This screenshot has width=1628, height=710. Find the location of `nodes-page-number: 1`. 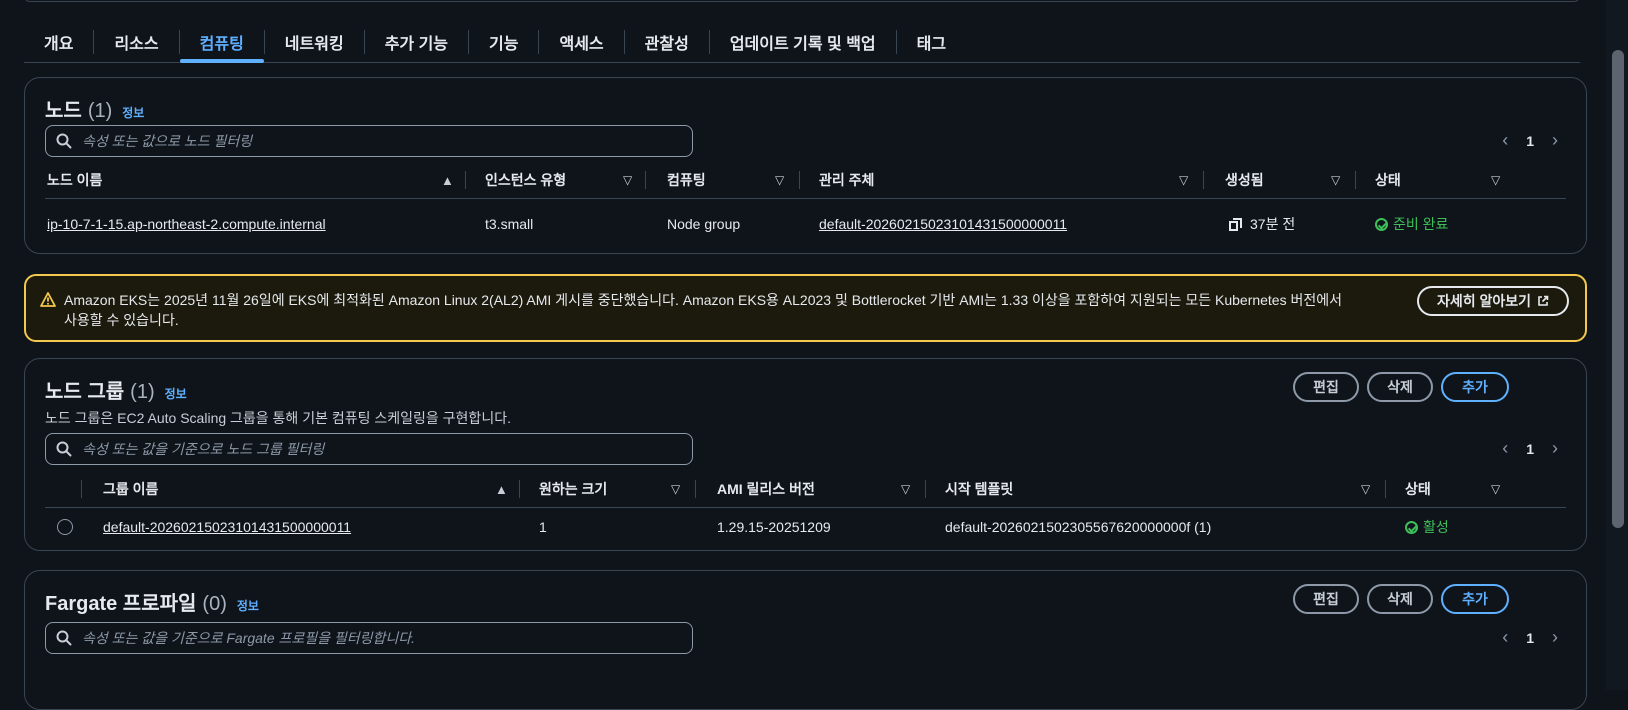

nodes-page-number: 1 is located at coordinates (1530, 141).